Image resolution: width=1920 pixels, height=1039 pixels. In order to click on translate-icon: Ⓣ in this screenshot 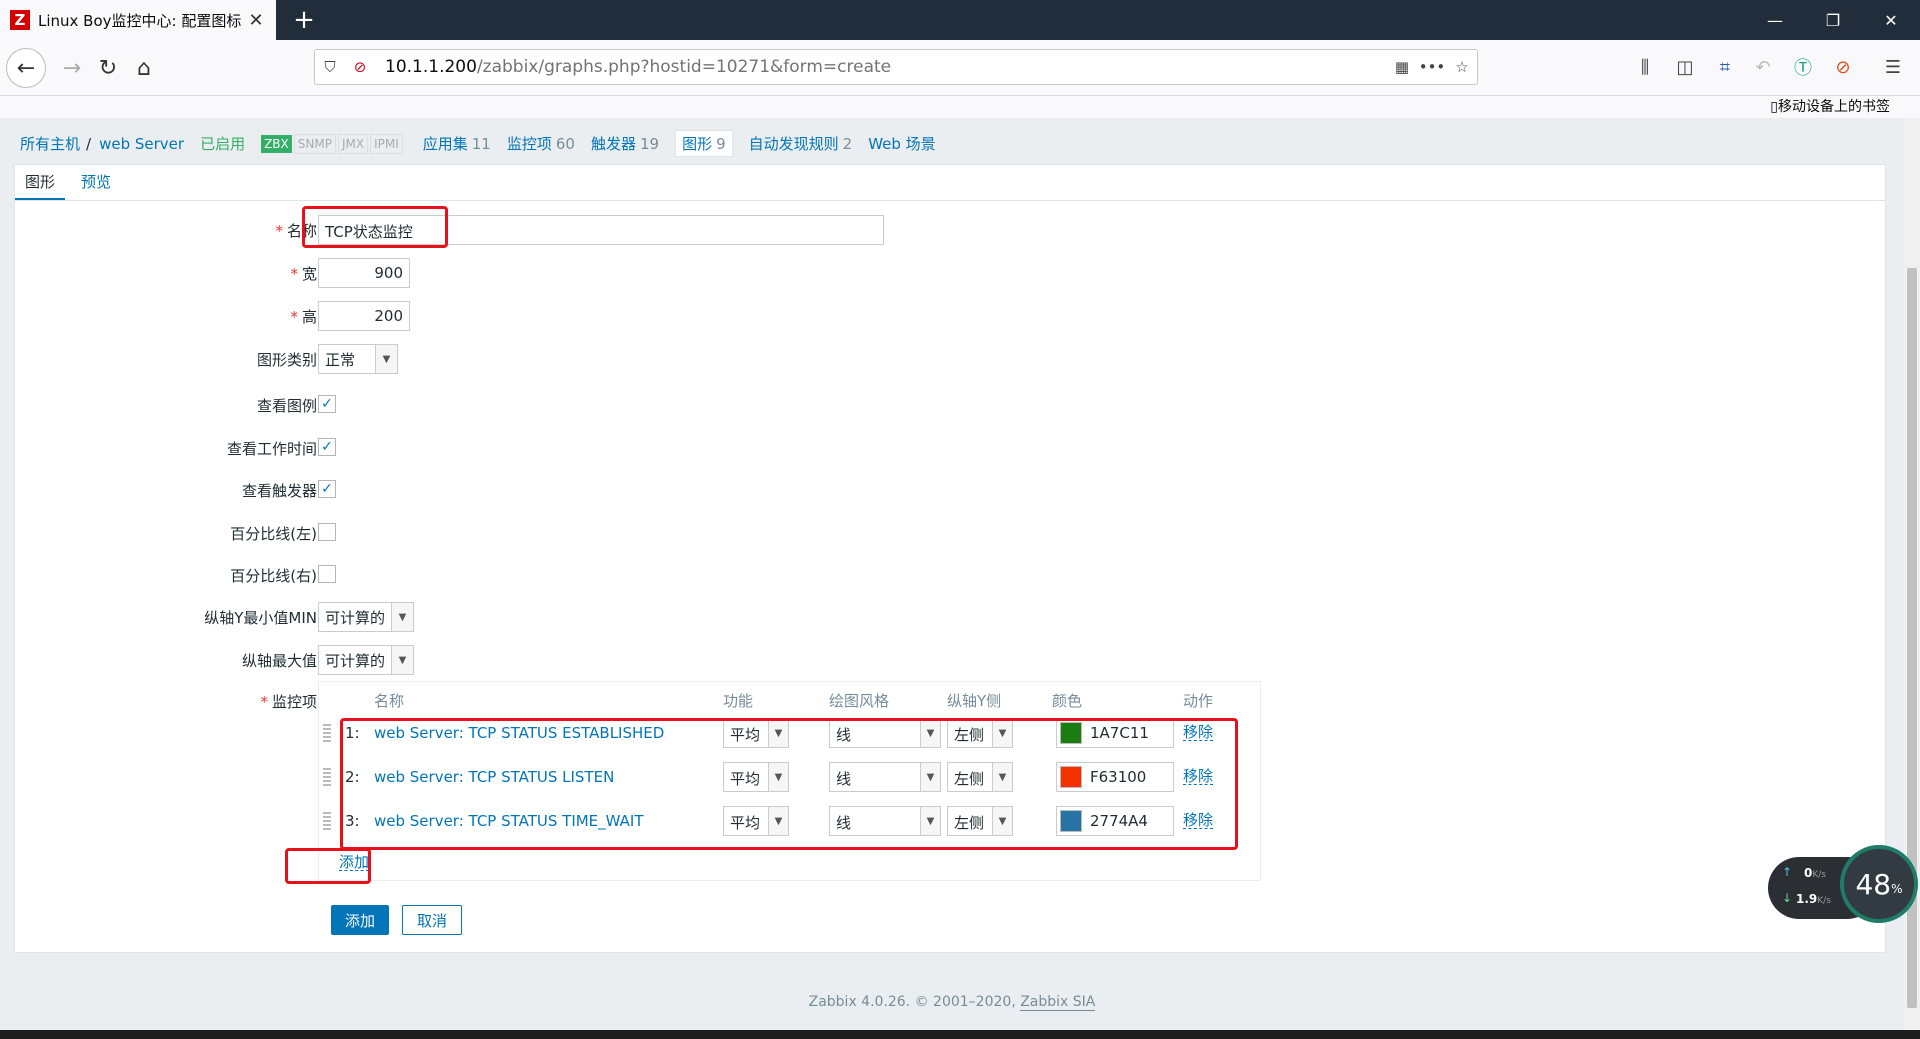, I will do `click(1803, 67)`.